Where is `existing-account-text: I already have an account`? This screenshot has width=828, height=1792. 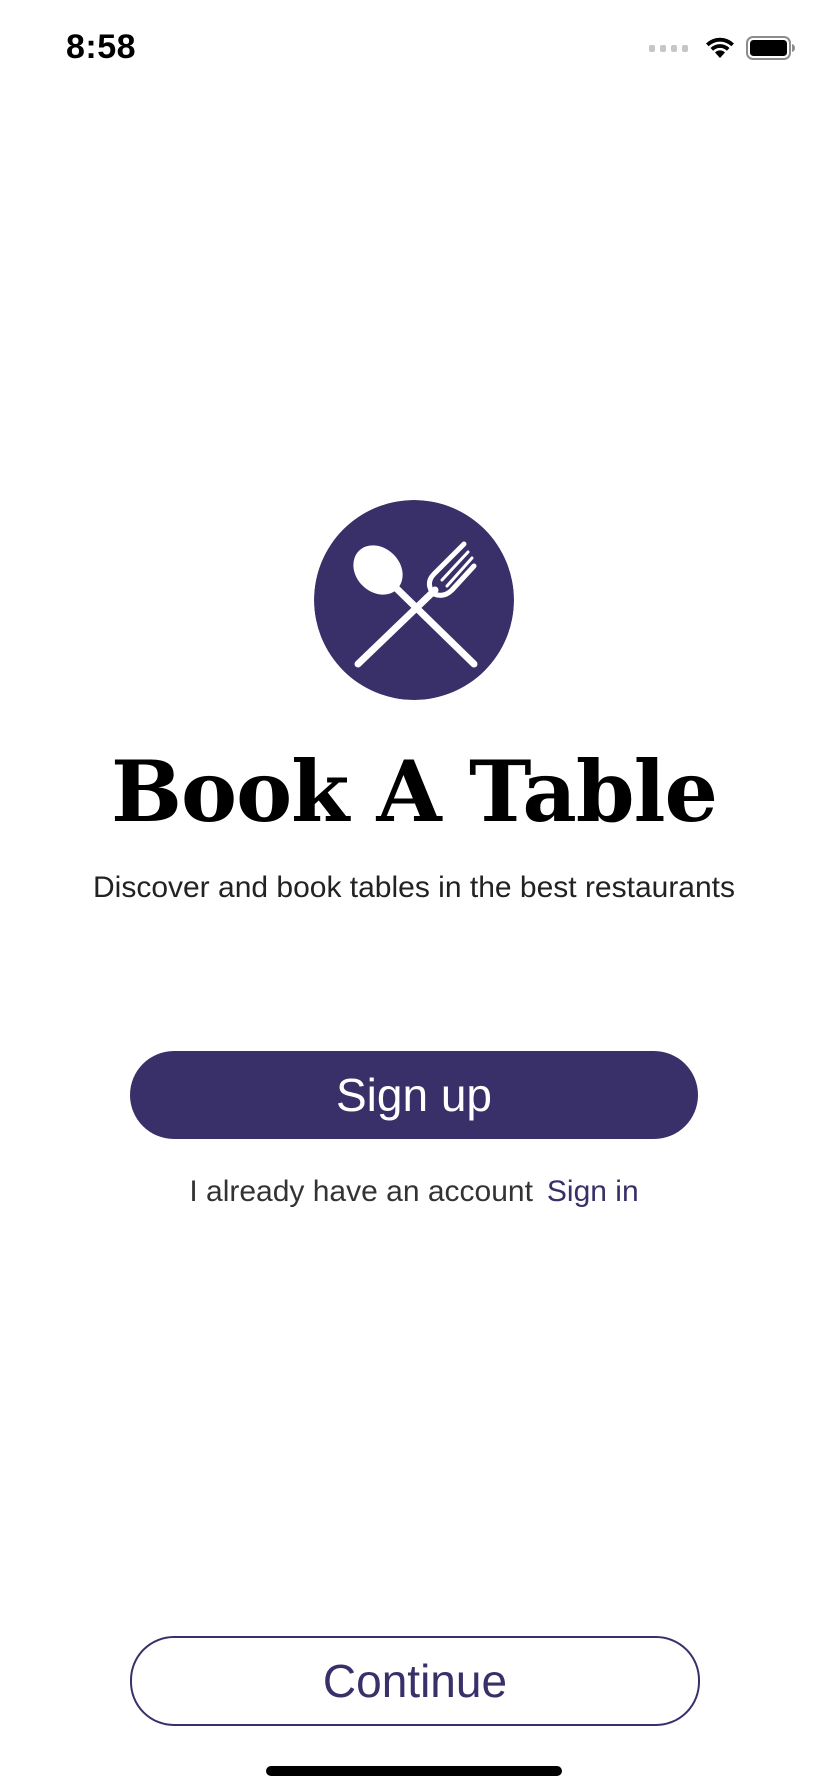
existing-account-text: I already have an account is located at coordinates (361, 1191).